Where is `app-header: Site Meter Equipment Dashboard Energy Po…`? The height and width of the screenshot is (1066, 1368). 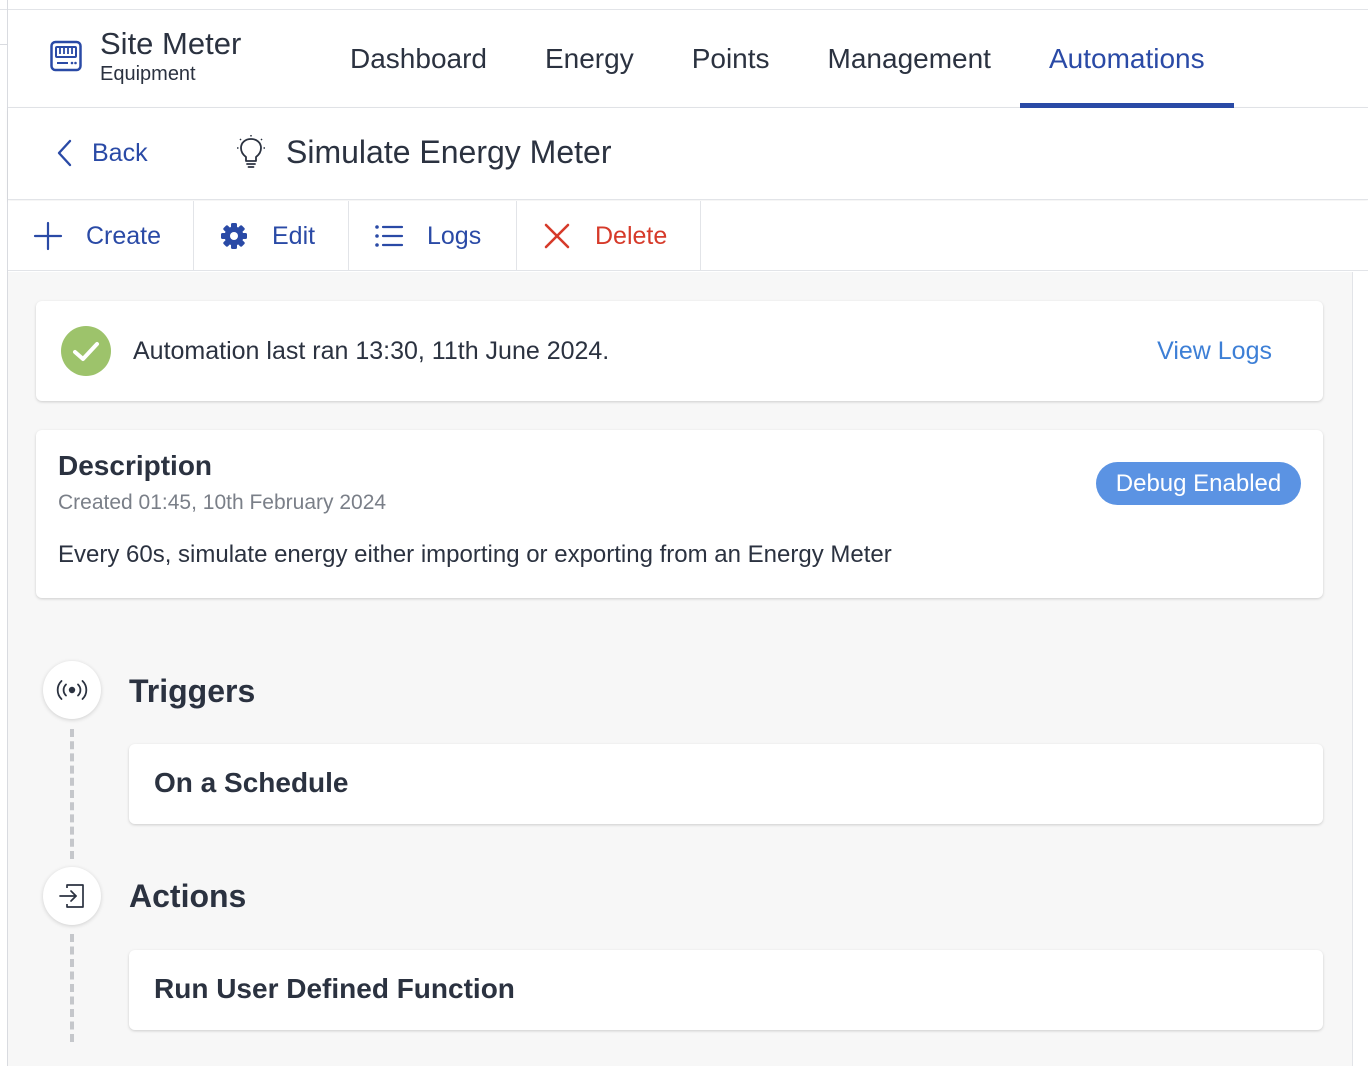
app-header: Site Meter Equipment Dashboard Energy Po… is located at coordinates (688, 59).